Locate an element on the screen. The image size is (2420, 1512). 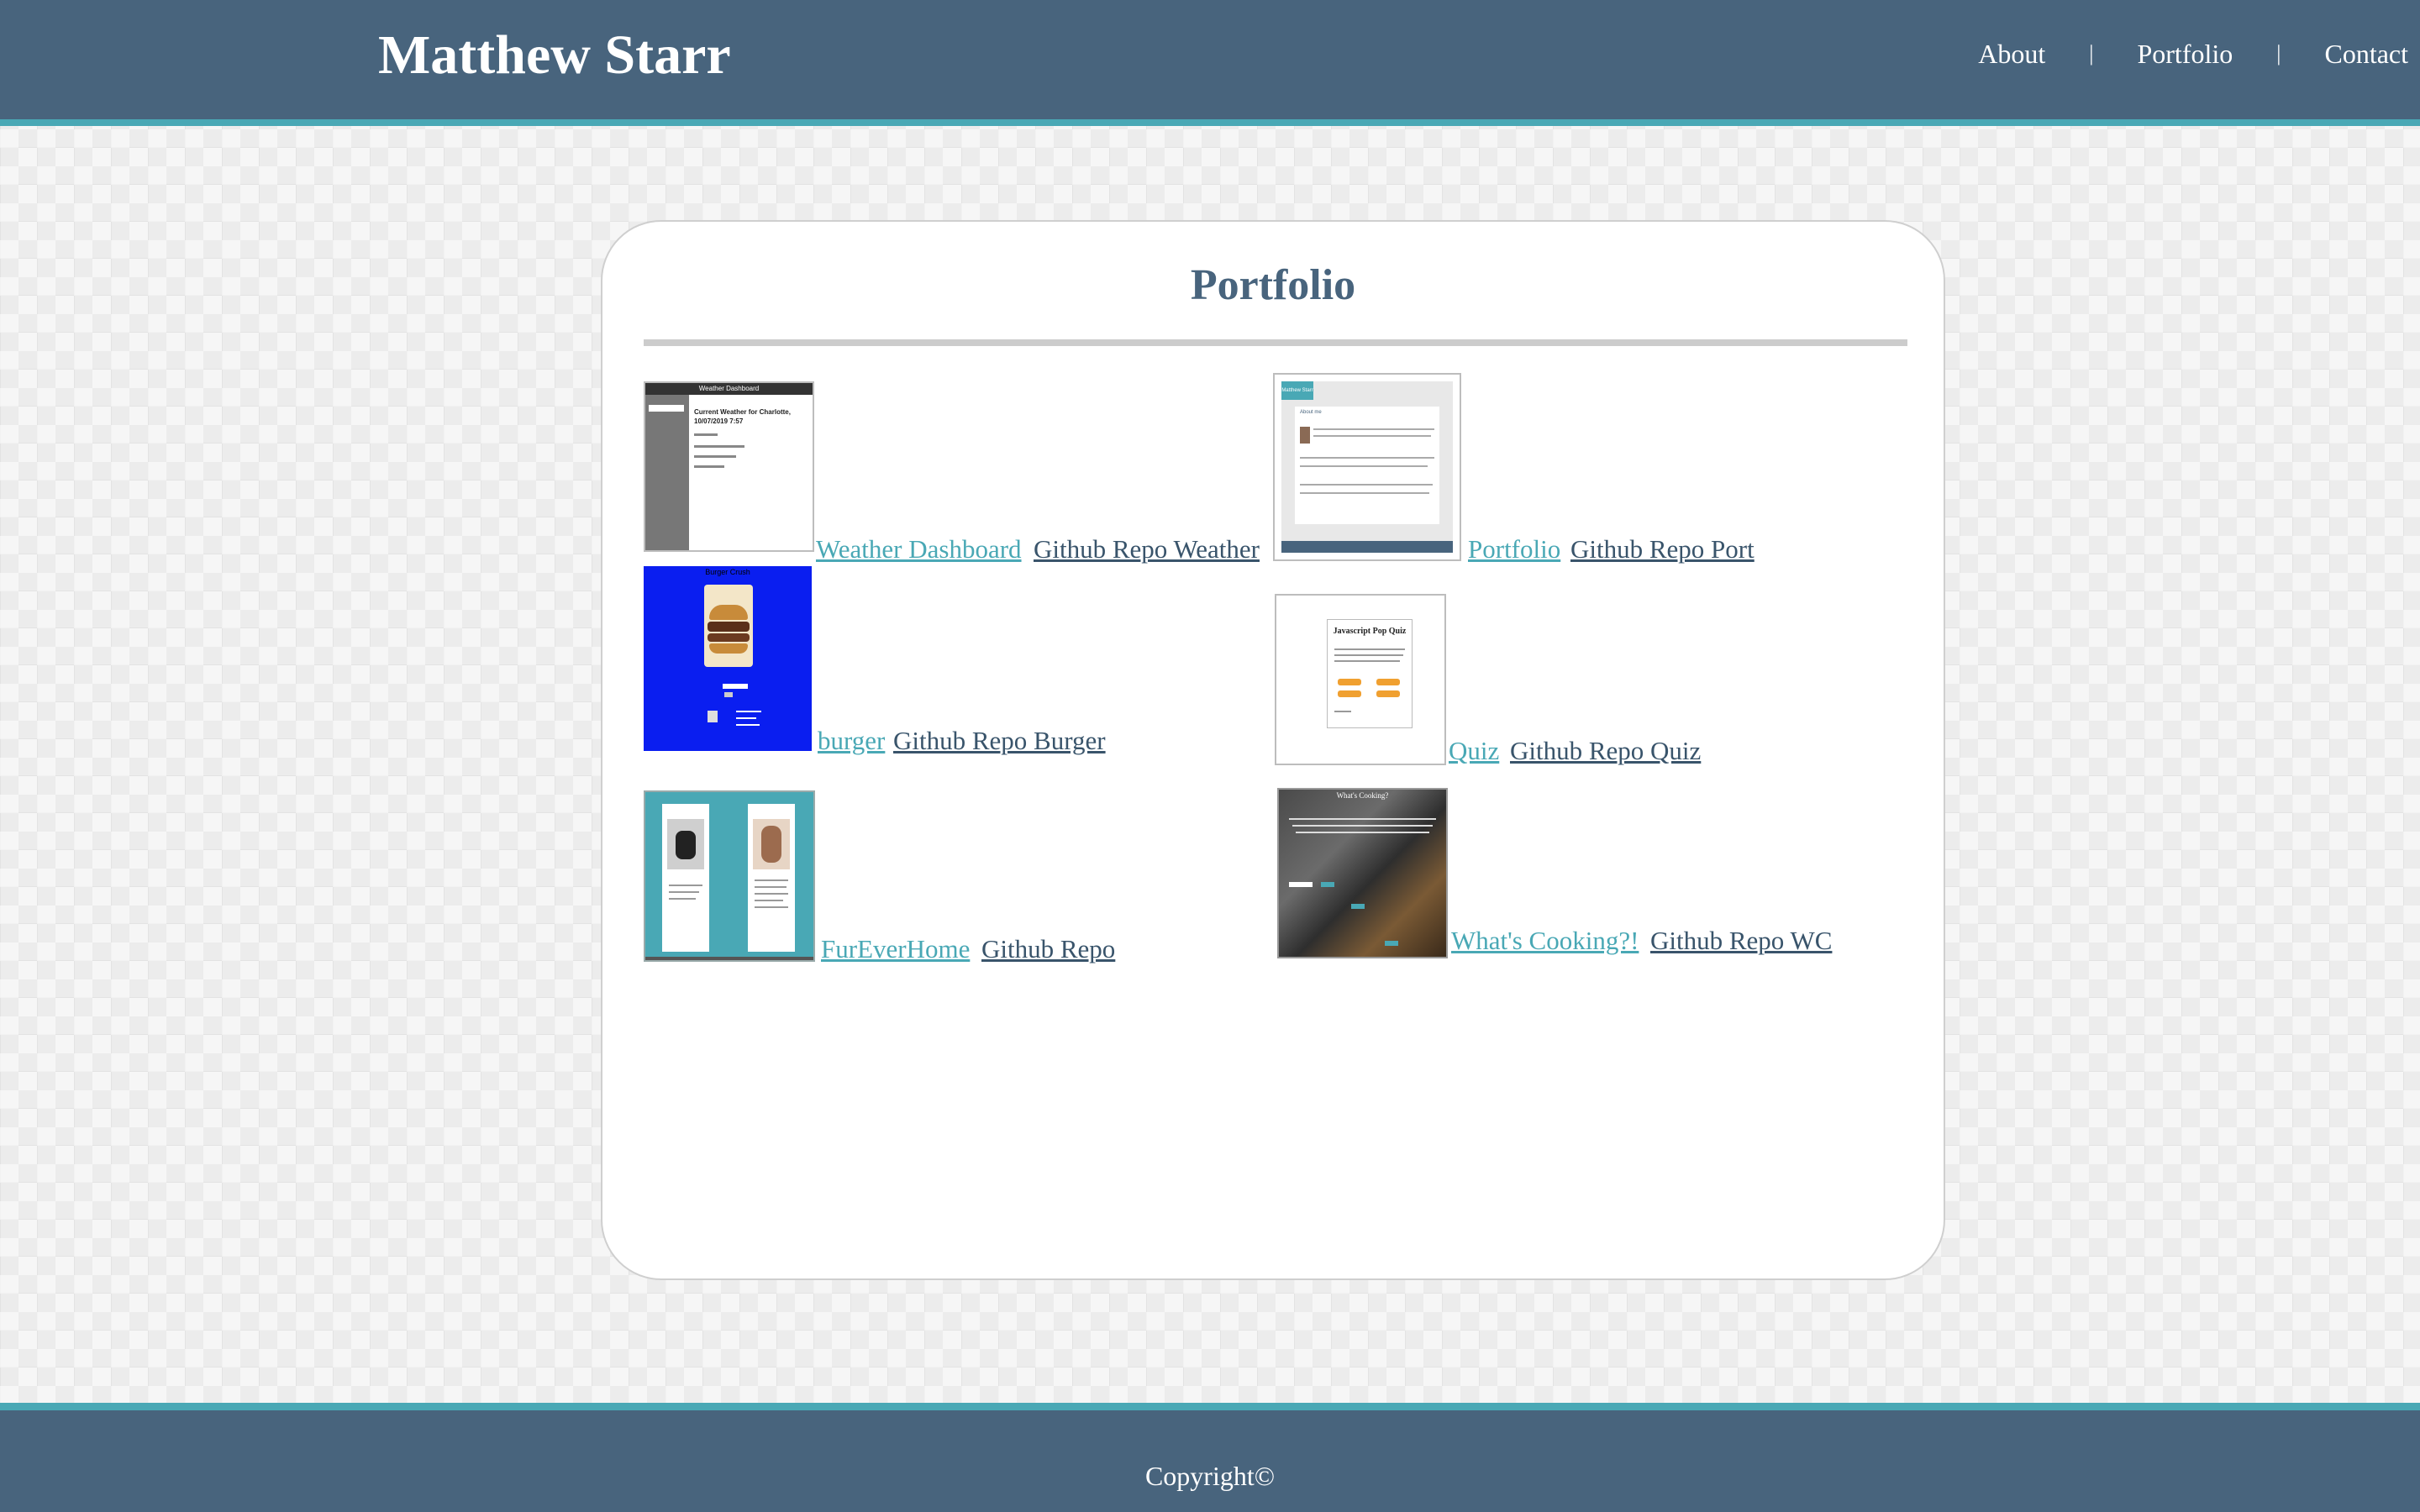
weather-repo-link: Github Repo Weather is located at coordinates (1147, 549).